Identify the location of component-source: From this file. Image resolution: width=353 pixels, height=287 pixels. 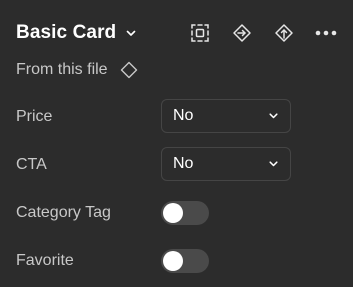
(77, 70).